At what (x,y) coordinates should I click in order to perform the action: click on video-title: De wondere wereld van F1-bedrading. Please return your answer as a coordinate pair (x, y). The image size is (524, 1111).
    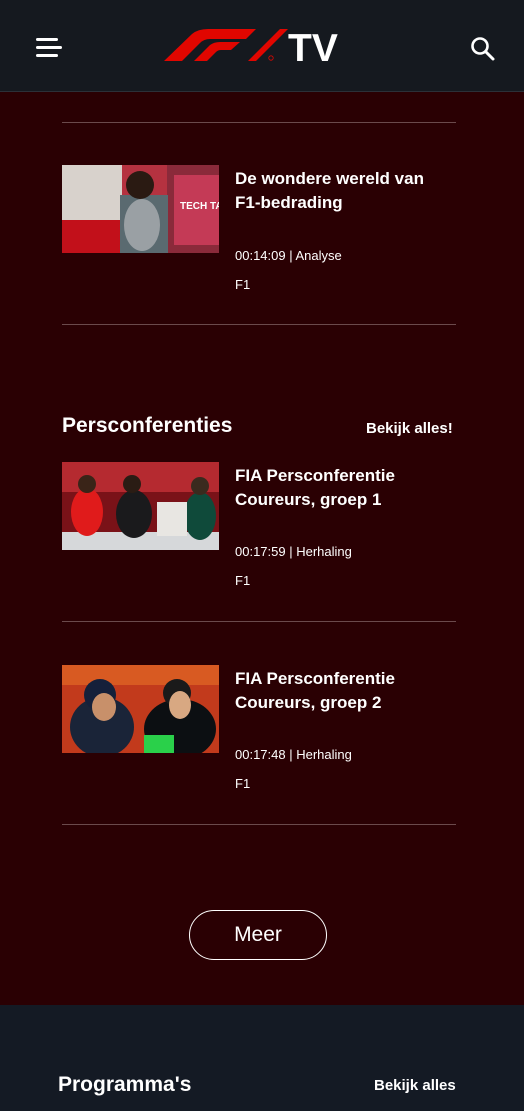
    Looking at the image, I should click on (335, 190).